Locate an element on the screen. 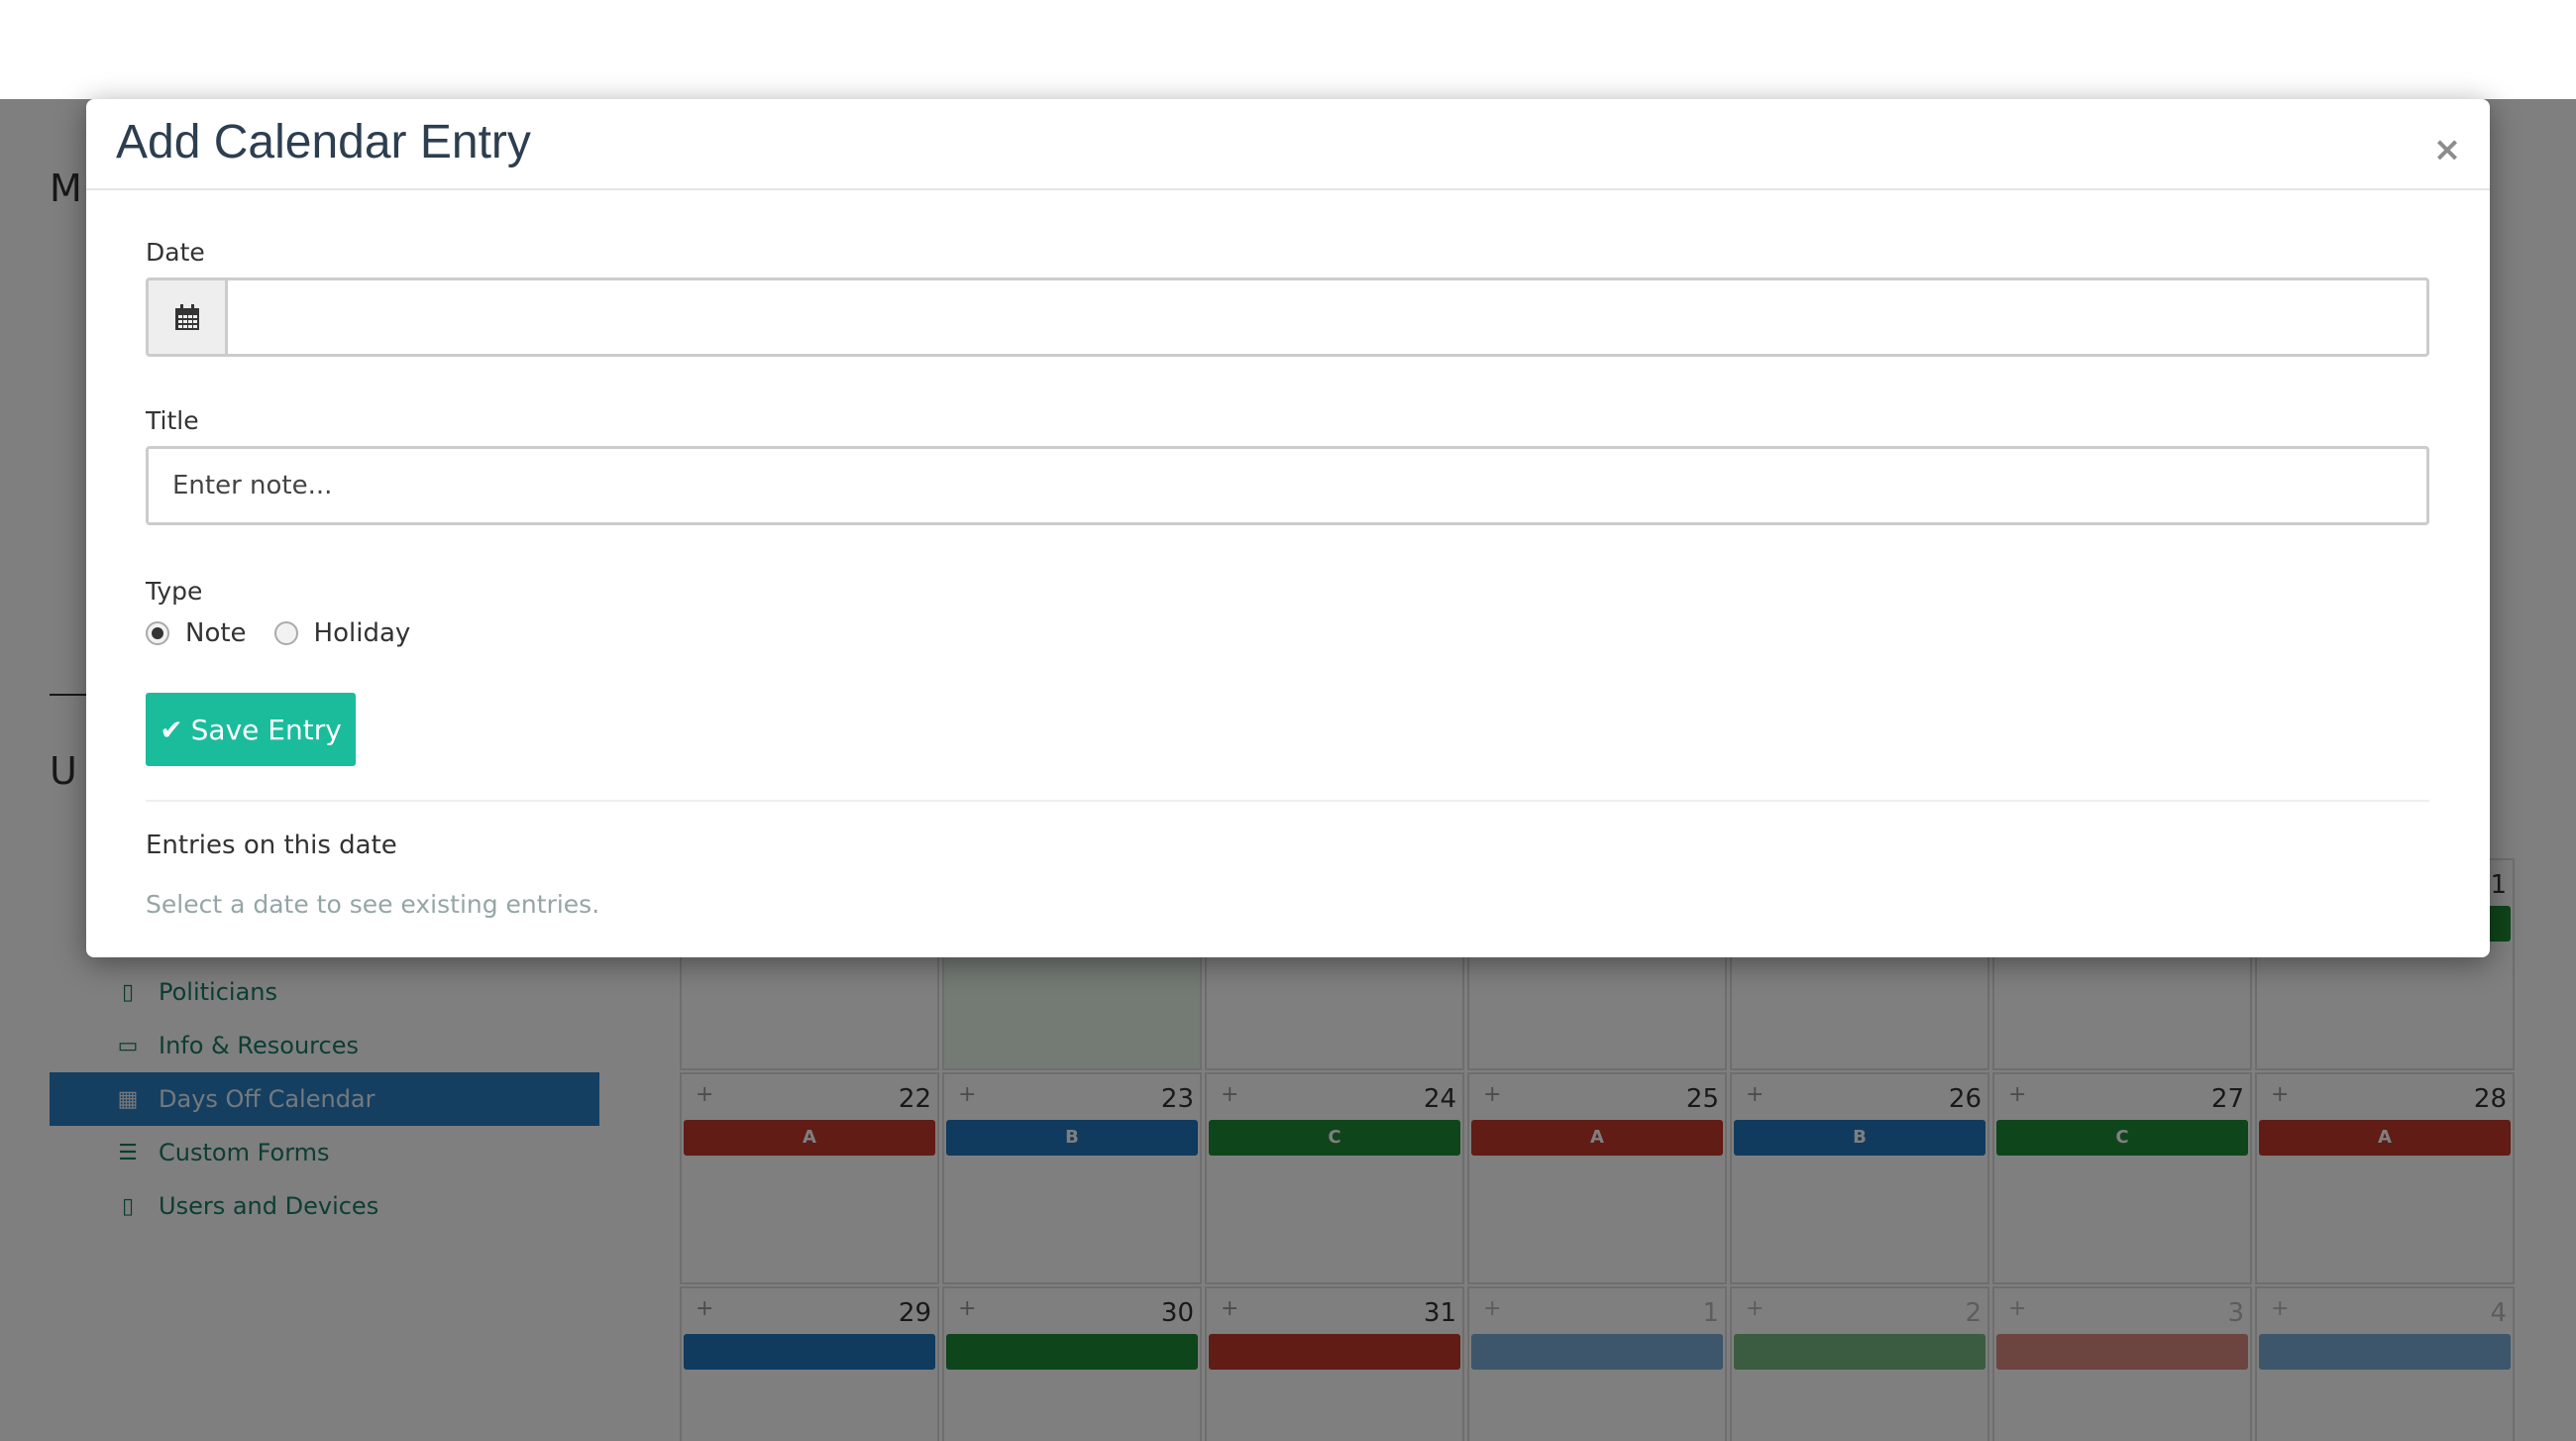  modal-divider is located at coordinates (1287, 801).